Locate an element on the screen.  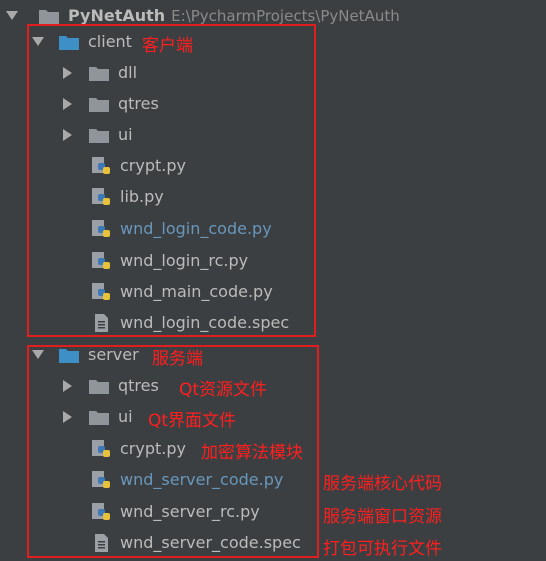
annotation-server: 服务端 is located at coordinates (177, 359).